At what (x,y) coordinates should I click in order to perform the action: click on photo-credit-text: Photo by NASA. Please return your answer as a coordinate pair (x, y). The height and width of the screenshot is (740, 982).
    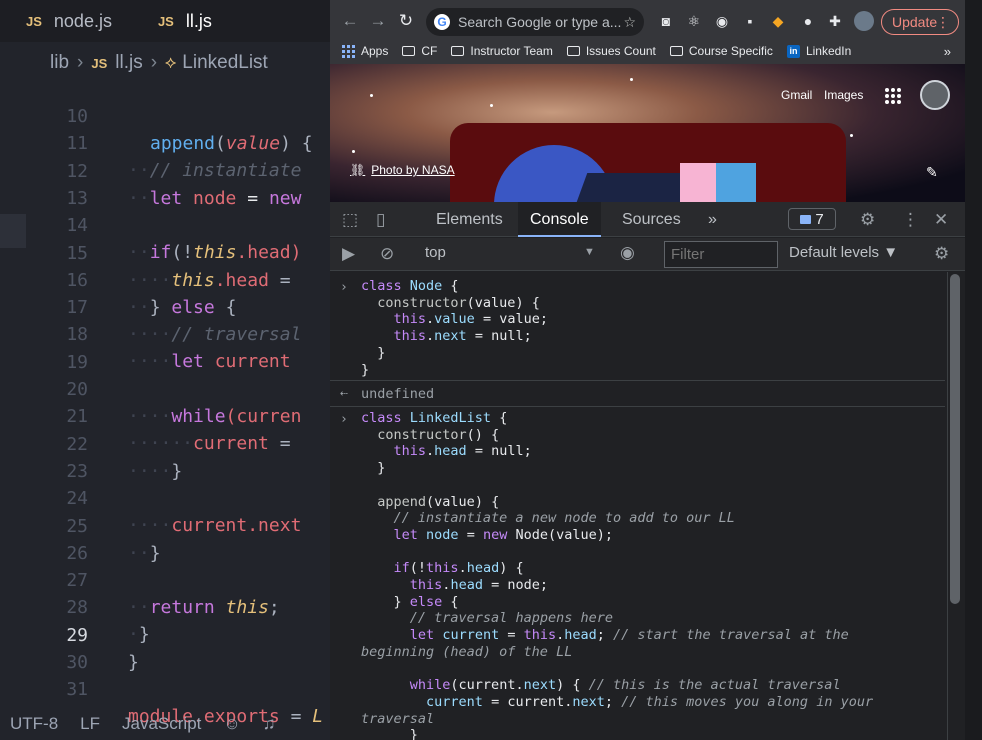
    Looking at the image, I should click on (413, 170).